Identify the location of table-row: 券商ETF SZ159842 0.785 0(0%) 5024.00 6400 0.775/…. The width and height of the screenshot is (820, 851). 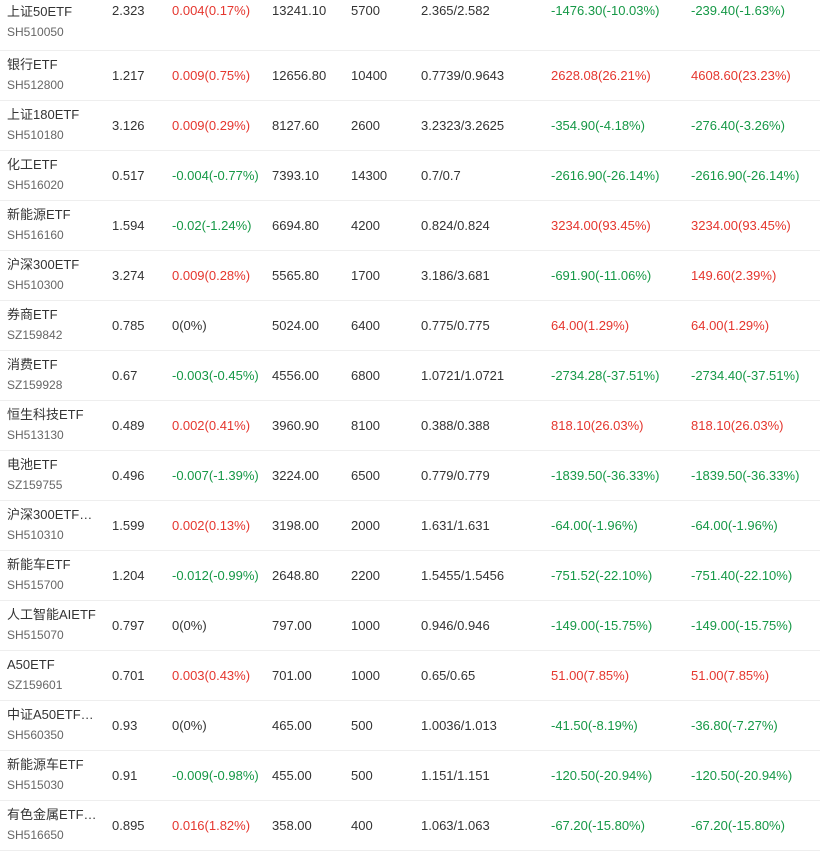
(410, 325).